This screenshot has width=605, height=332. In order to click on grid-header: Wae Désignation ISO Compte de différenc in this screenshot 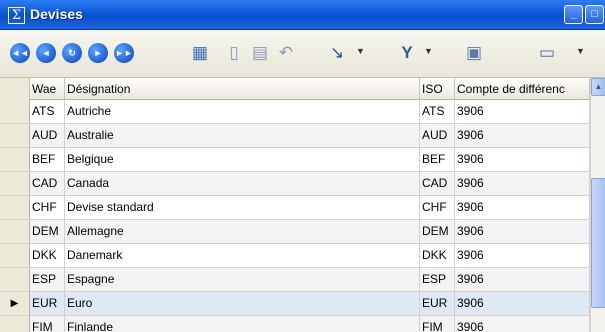, I will do `click(302, 89)`.